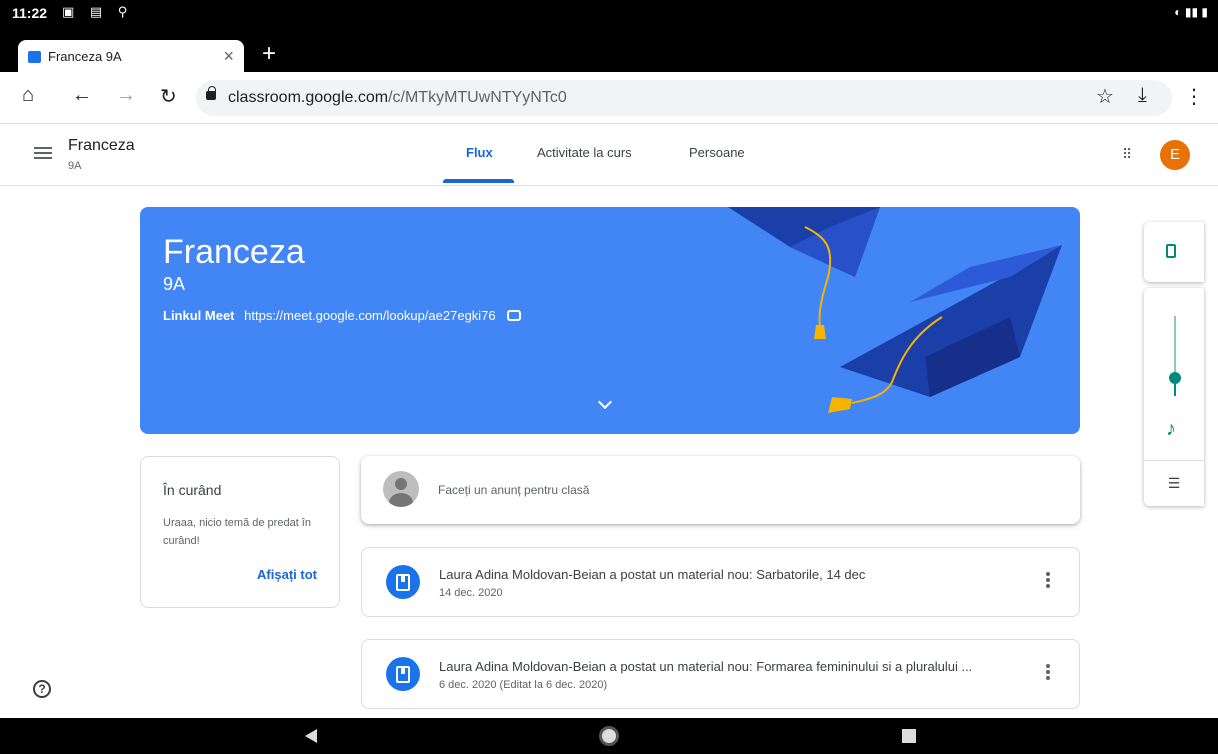 Image resolution: width=1218 pixels, height=754 pixels. Describe the element at coordinates (75, 166) in the screenshot. I see `class-section: 9A` at that location.